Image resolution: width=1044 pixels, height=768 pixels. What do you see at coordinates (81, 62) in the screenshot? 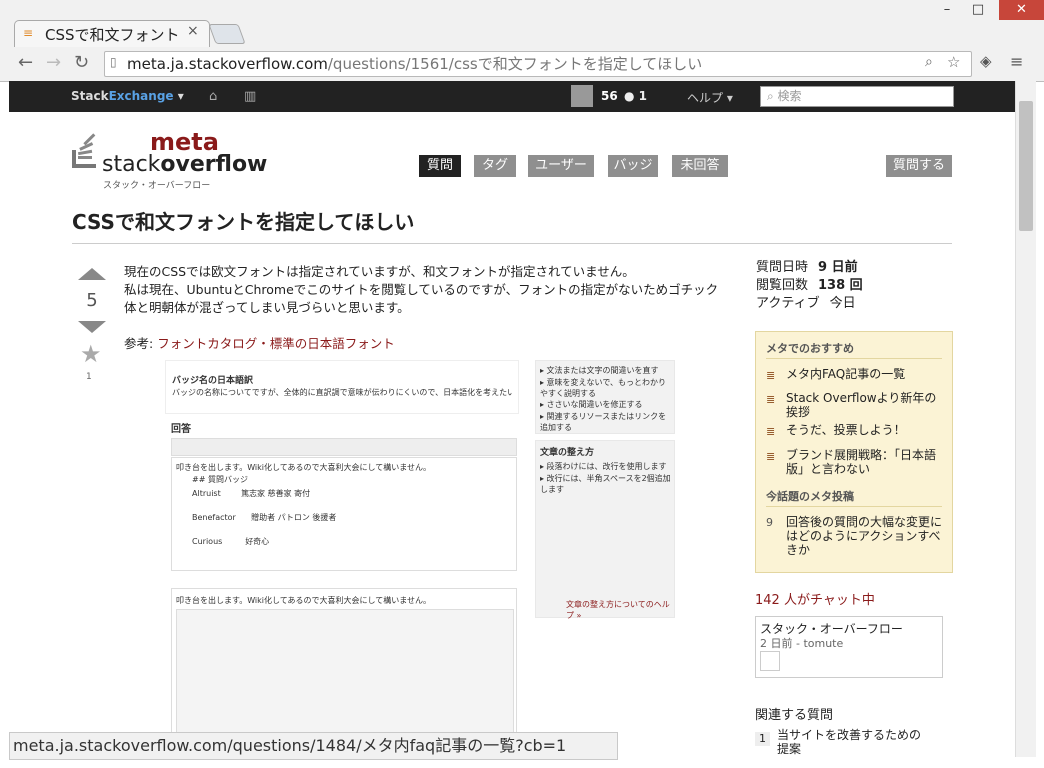
I see `reload-icon: ↻` at bounding box center [81, 62].